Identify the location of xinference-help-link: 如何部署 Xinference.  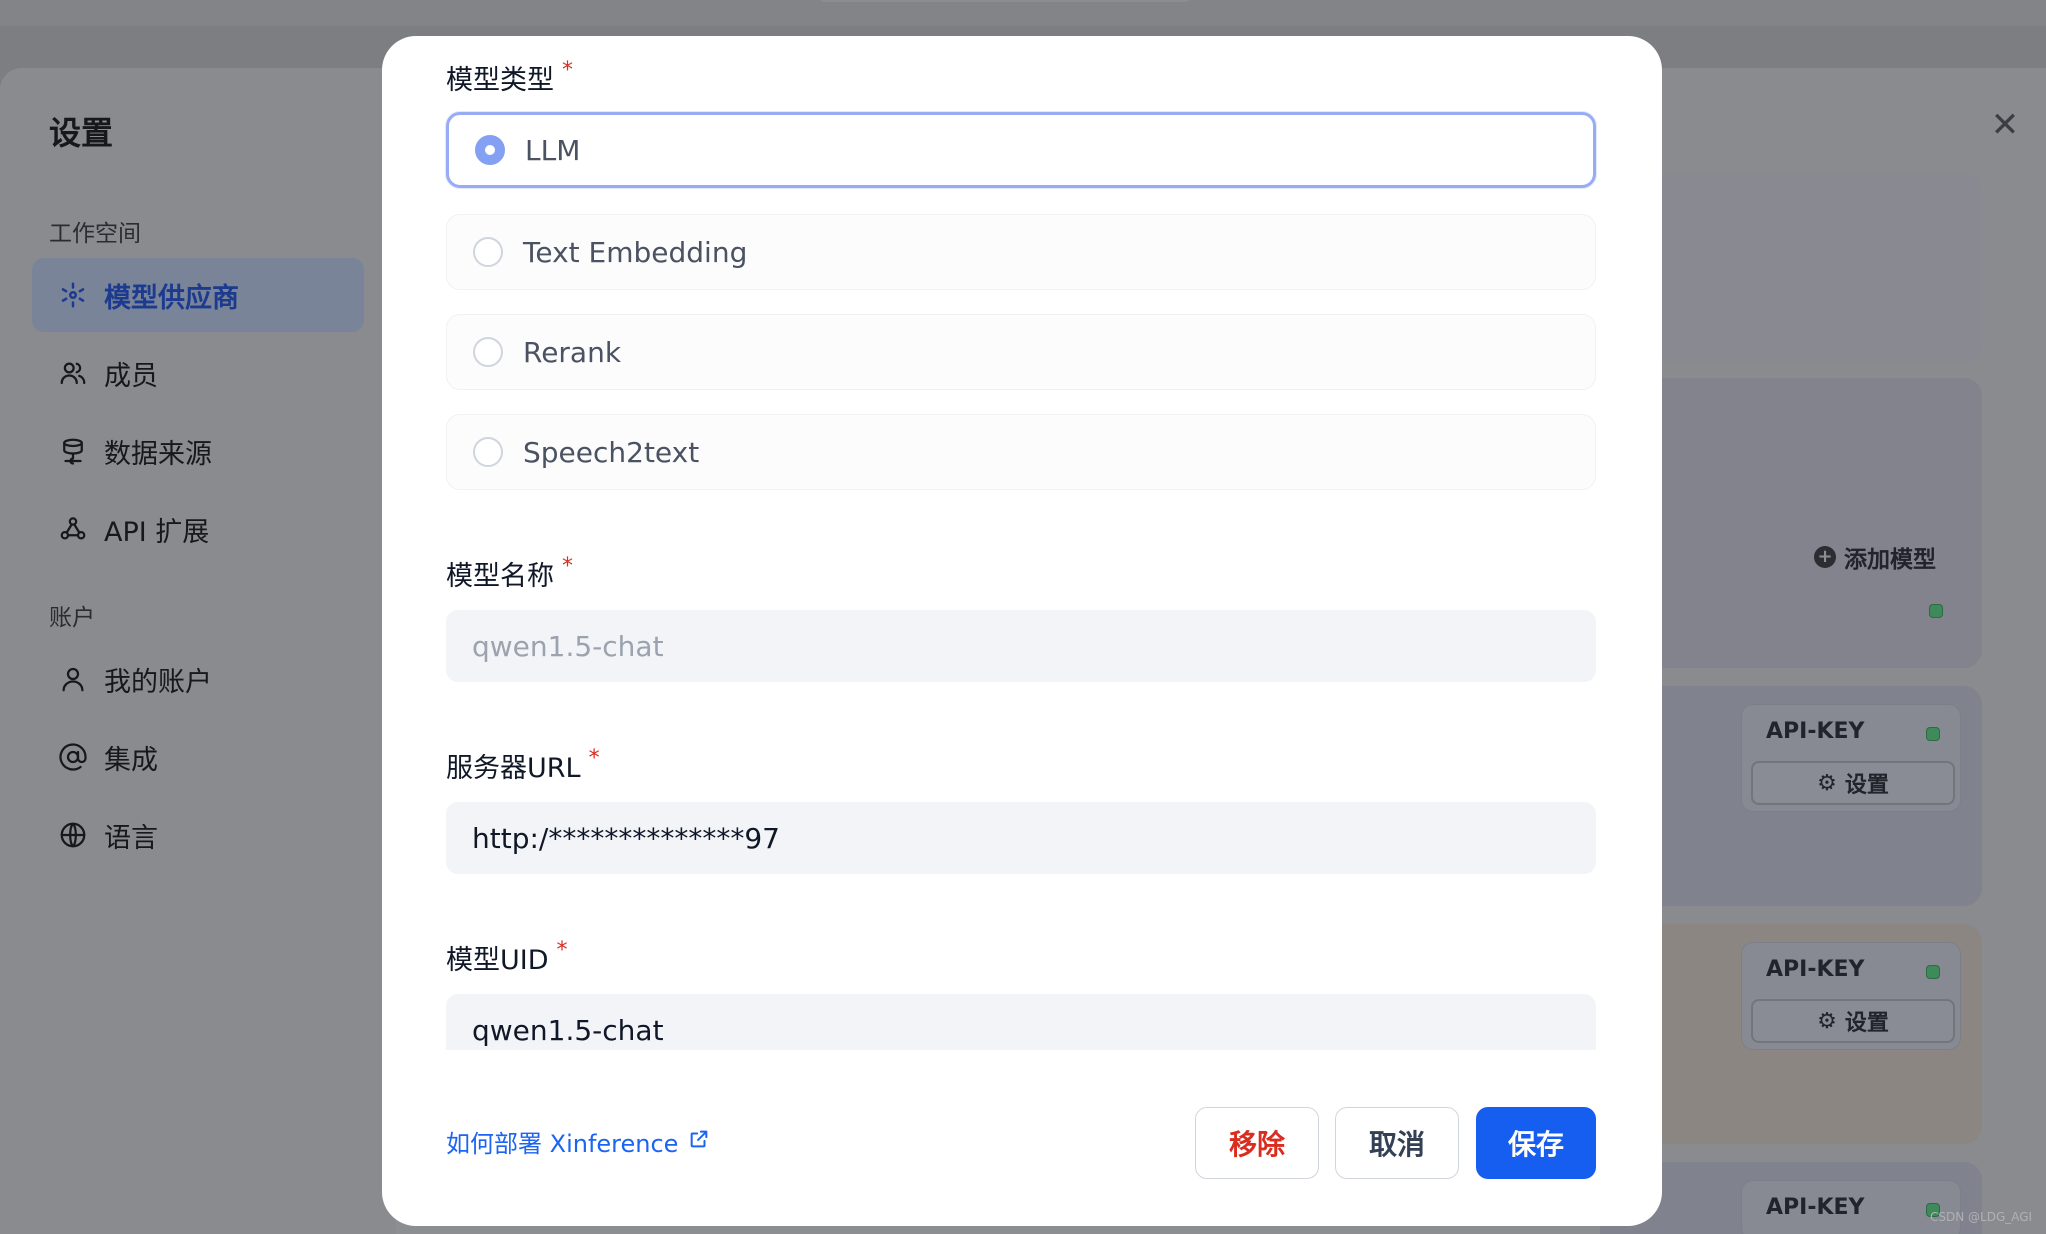
(578, 1141).